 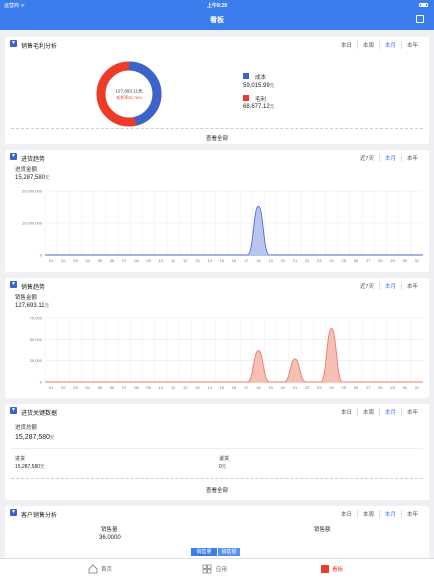 I want to click on x-tick-label: 04, so click(x=87, y=387).